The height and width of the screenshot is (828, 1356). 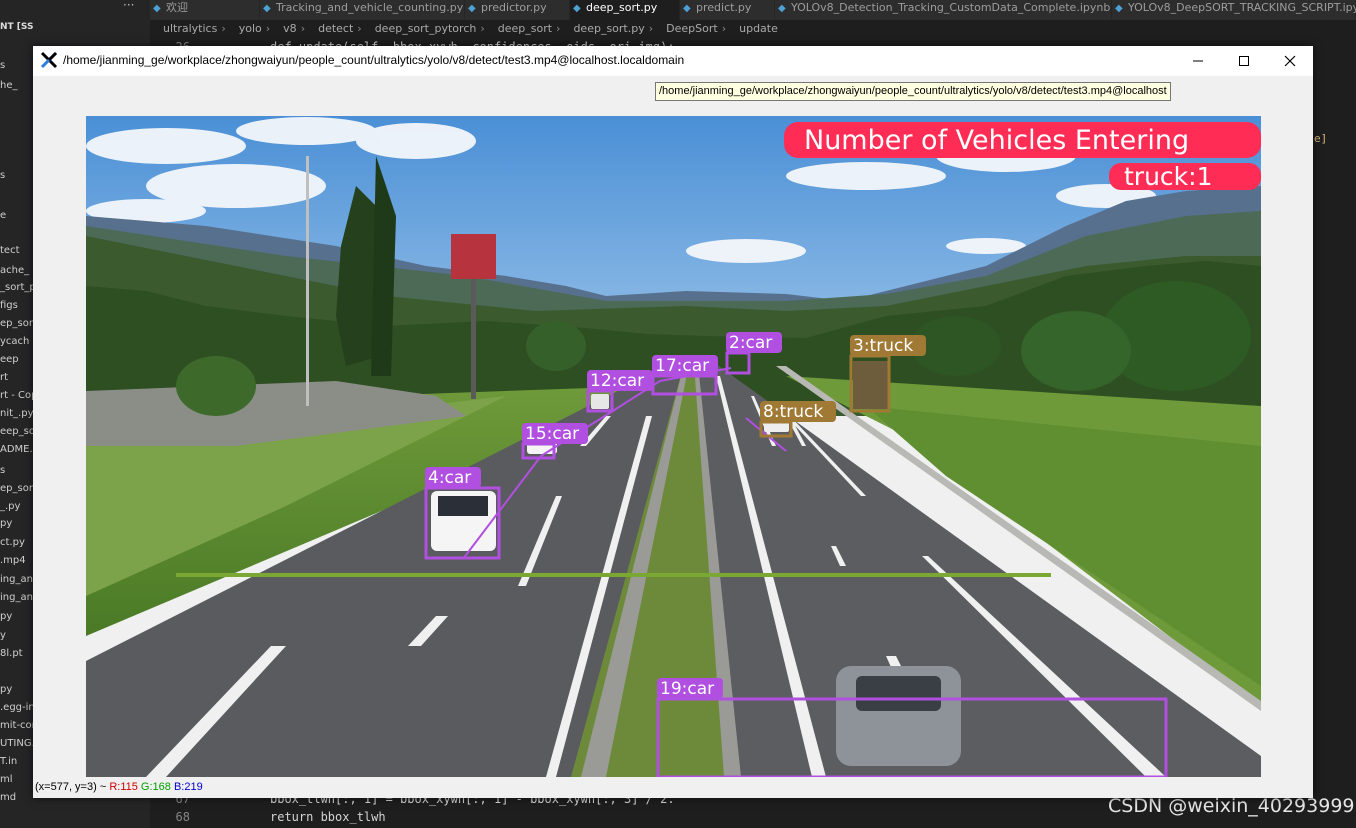 I want to click on detection-label: 17:car, so click(x=682, y=366).